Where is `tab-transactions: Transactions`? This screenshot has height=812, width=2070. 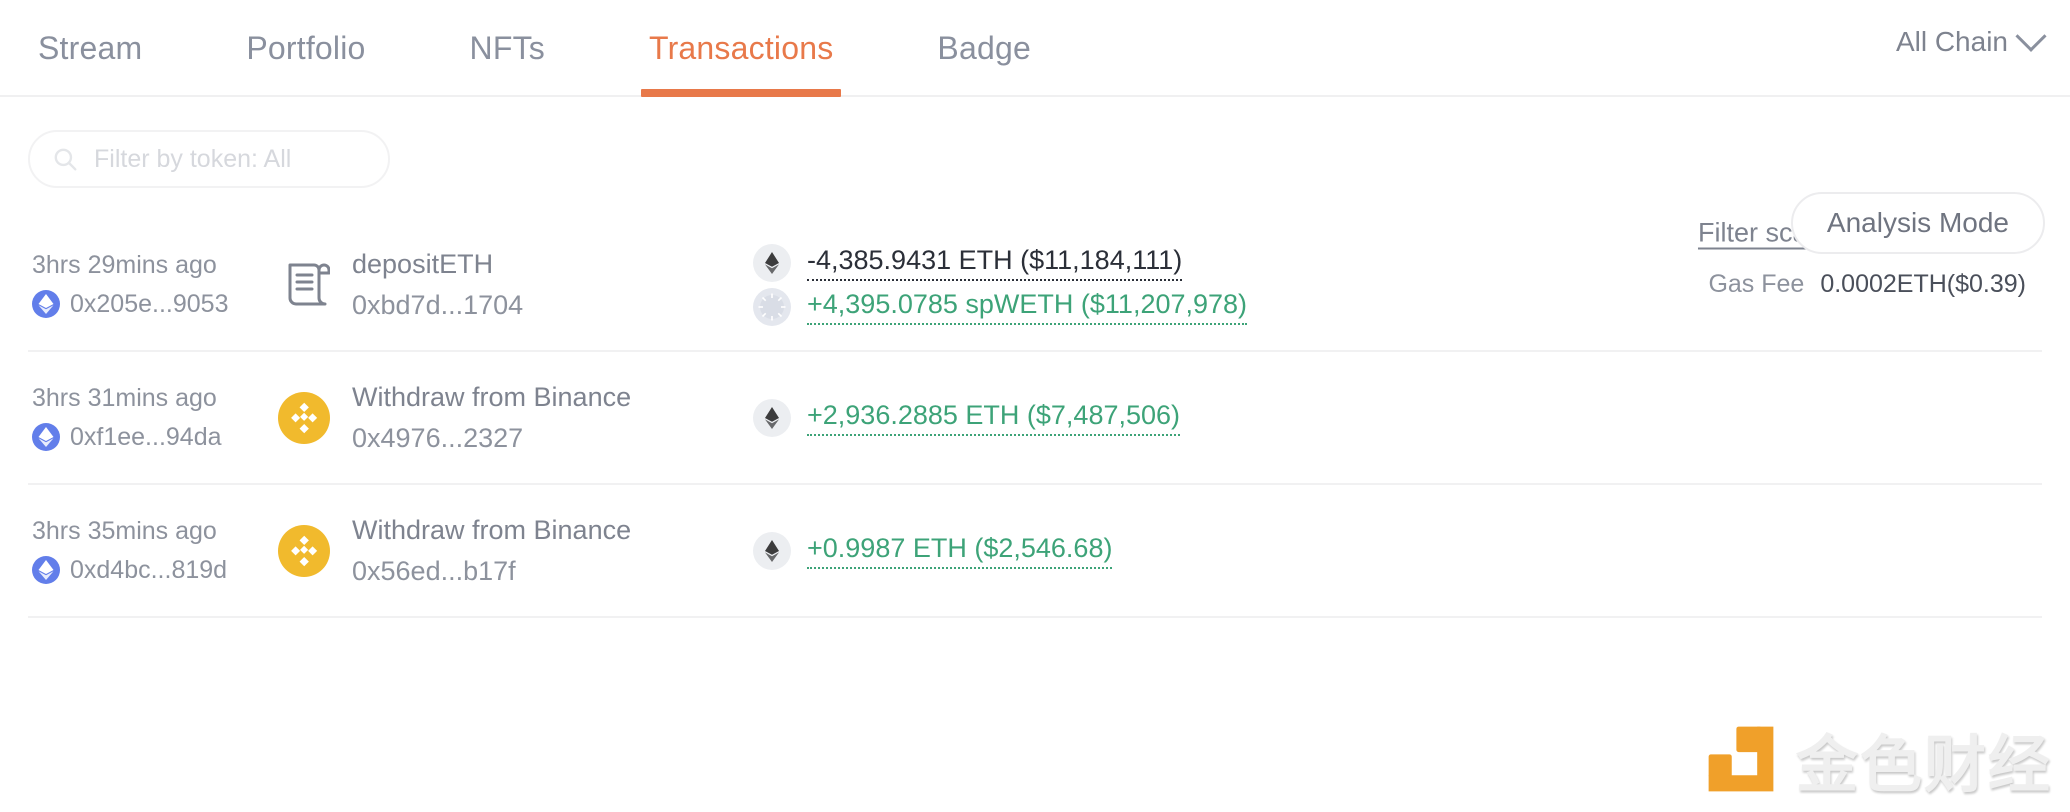
tab-transactions: Transactions is located at coordinates (741, 48).